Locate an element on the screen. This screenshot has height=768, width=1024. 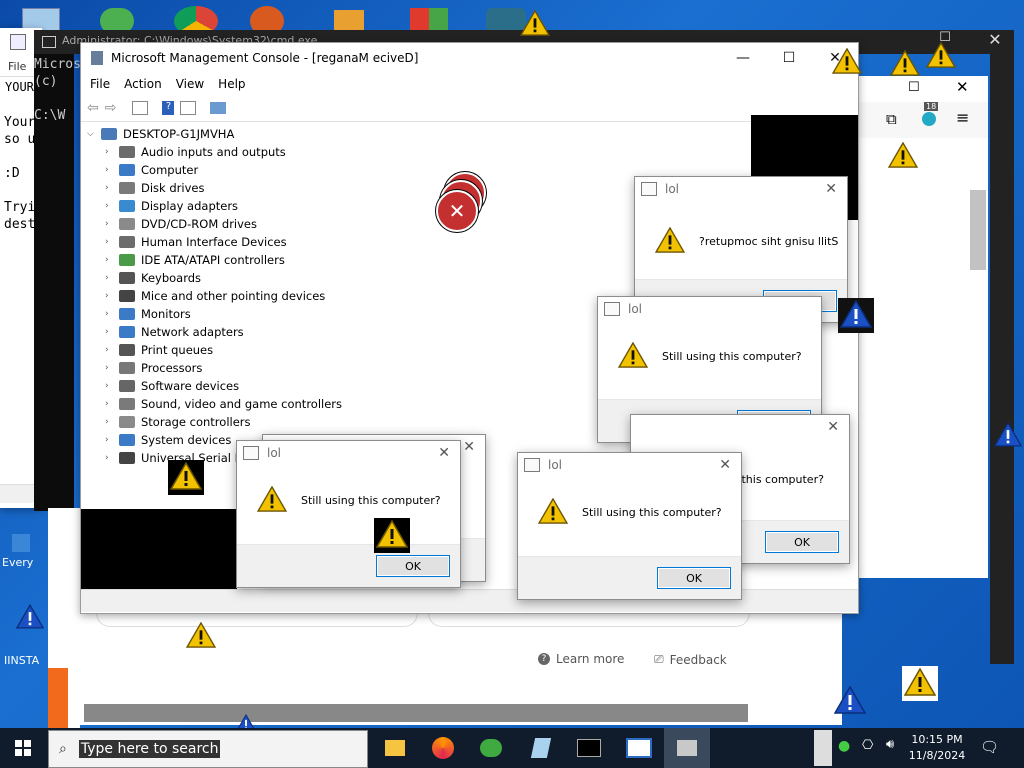
mmc-taskbar-icon is located at coordinates (639, 748).